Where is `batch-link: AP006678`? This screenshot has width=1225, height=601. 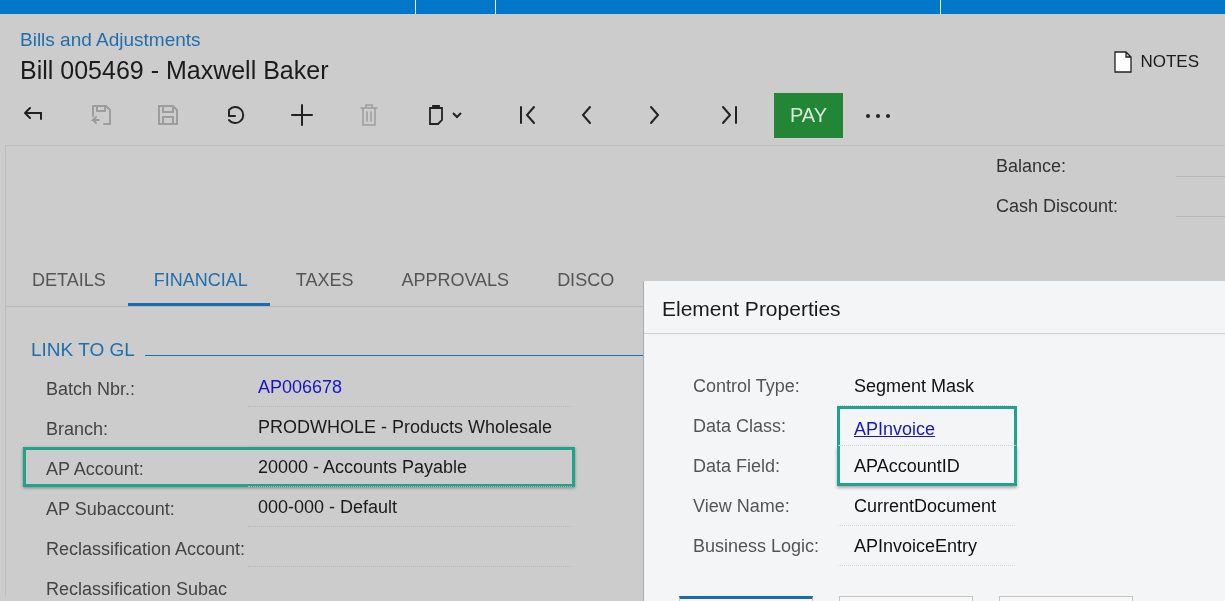 batch-link: AP006678 is located at coordinates (409, 387).